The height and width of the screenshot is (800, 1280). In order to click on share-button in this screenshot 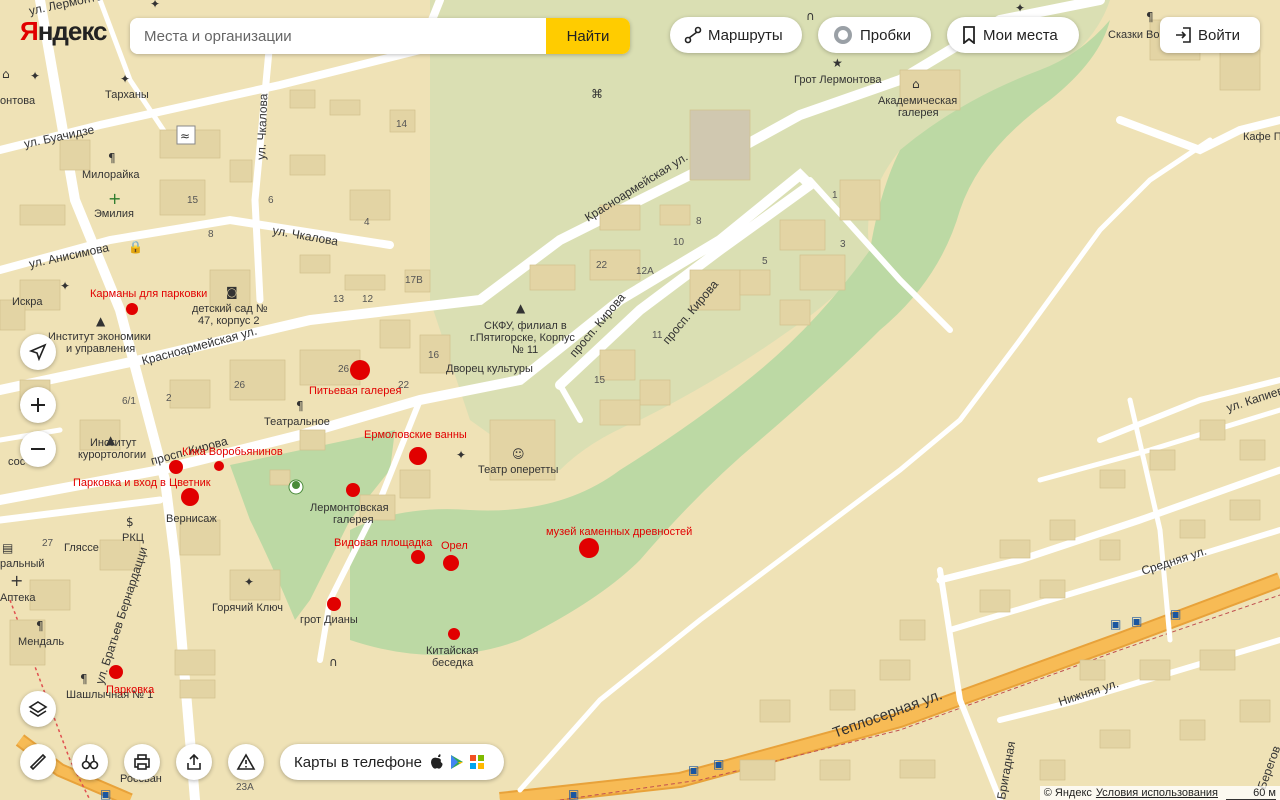, I will do `click(194, 762)`.